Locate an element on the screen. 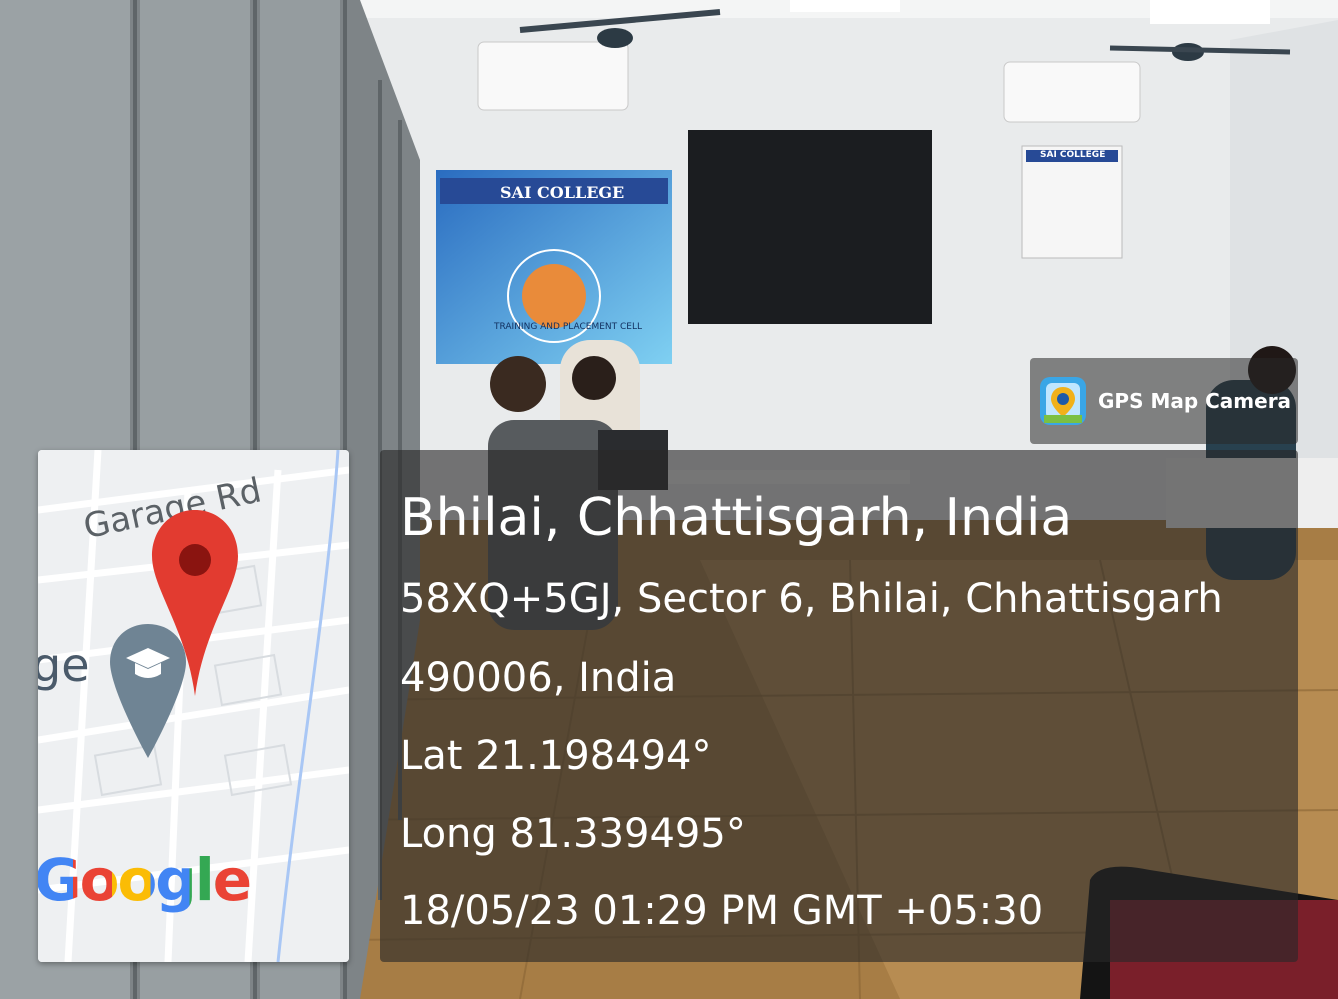  gps-camera-app-icon is located at coordinates (1063, 401).